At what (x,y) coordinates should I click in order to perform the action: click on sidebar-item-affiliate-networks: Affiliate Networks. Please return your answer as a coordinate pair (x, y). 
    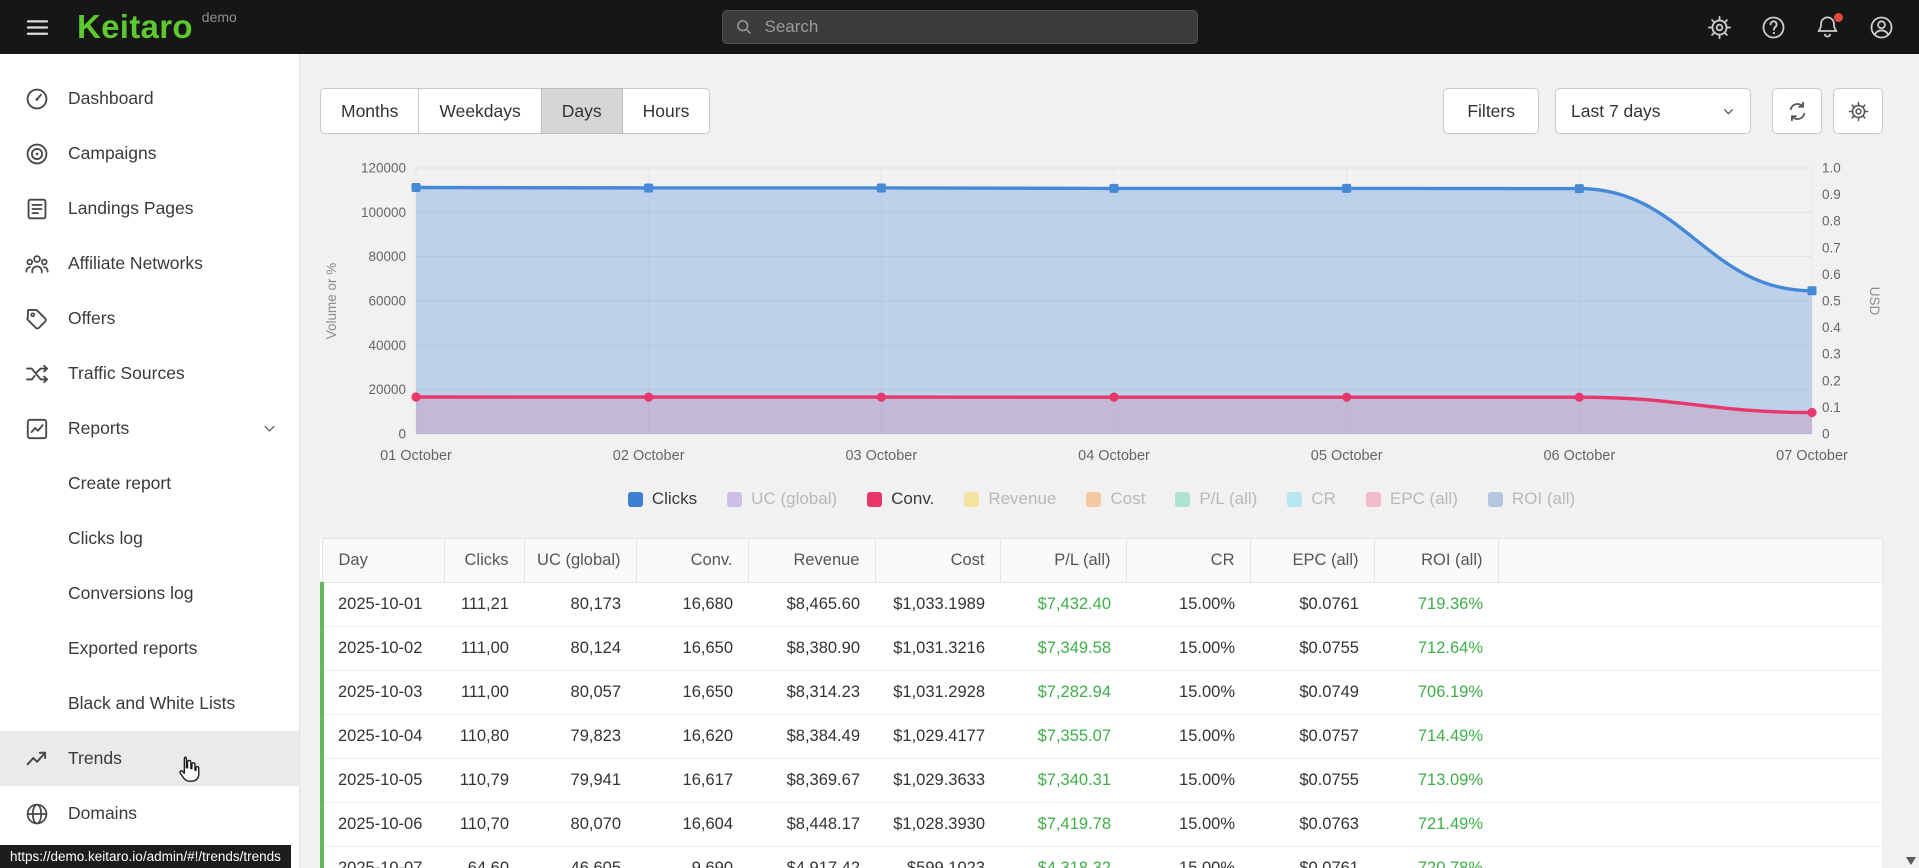
    Looking at the image, I should click on (149, 263).